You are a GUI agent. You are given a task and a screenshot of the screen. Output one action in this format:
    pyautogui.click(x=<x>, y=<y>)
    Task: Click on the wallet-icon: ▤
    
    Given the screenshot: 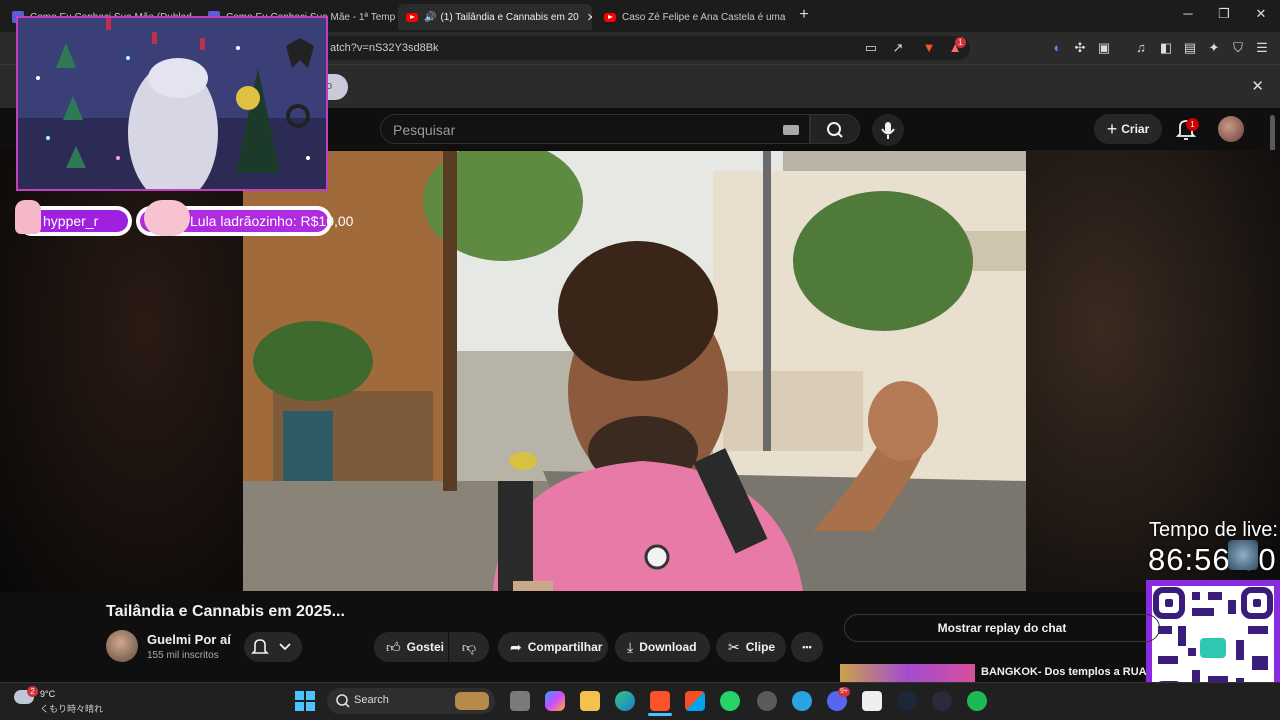 What is the action you would take?
    pyautogui.click(x=1190, y=48)
    